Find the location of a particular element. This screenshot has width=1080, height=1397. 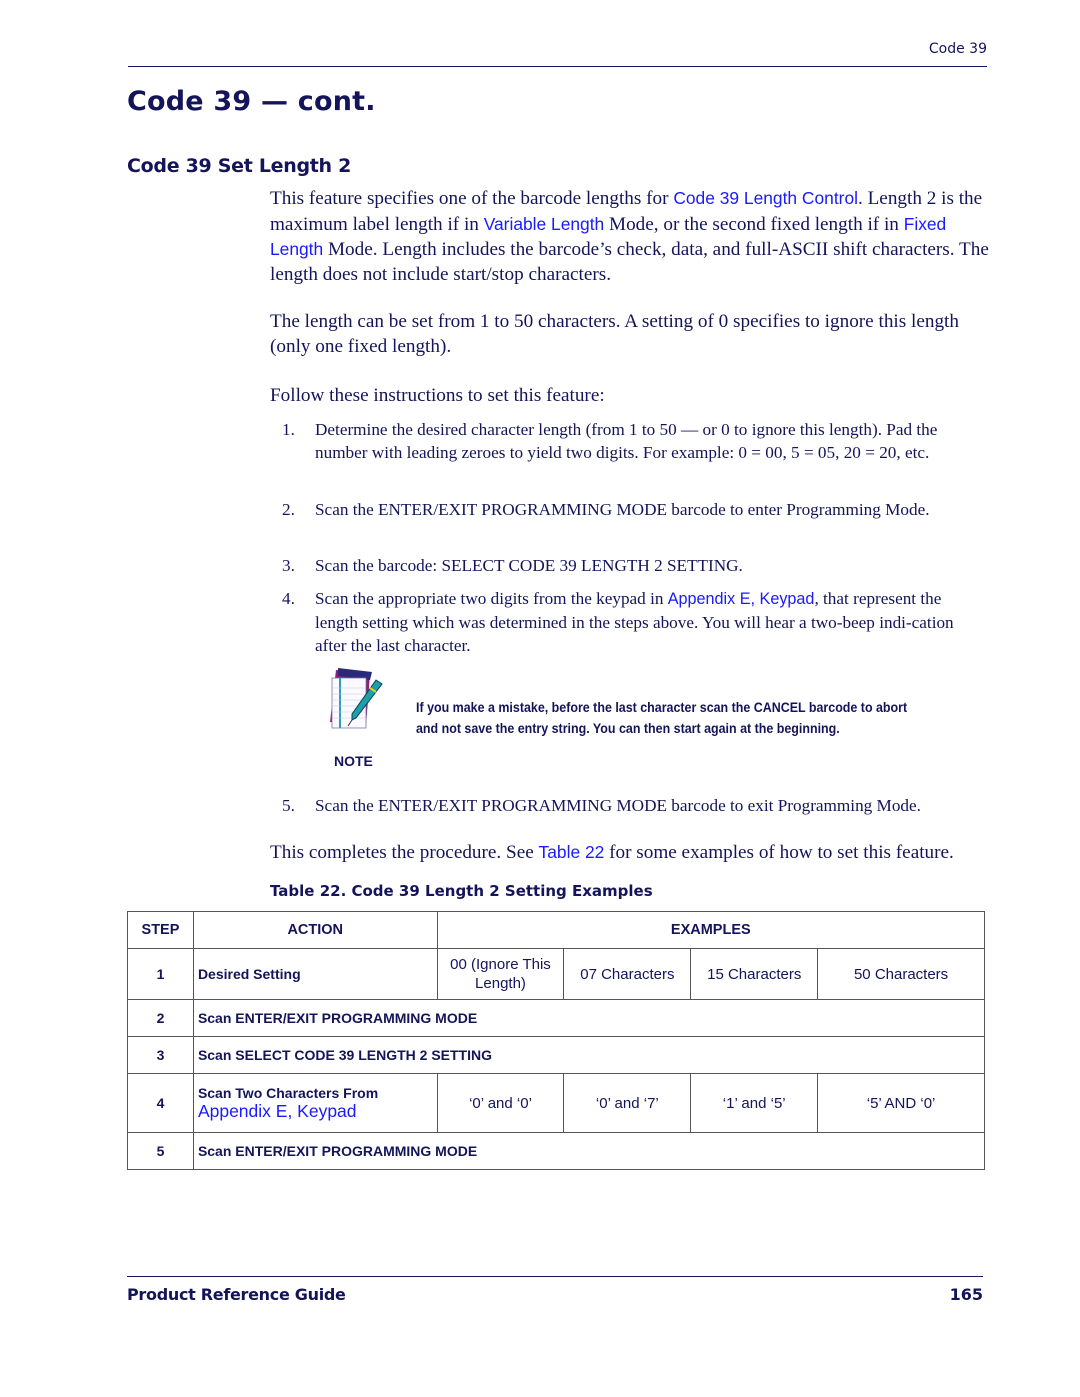

footer-rule is located at coordinates (555, 1276).